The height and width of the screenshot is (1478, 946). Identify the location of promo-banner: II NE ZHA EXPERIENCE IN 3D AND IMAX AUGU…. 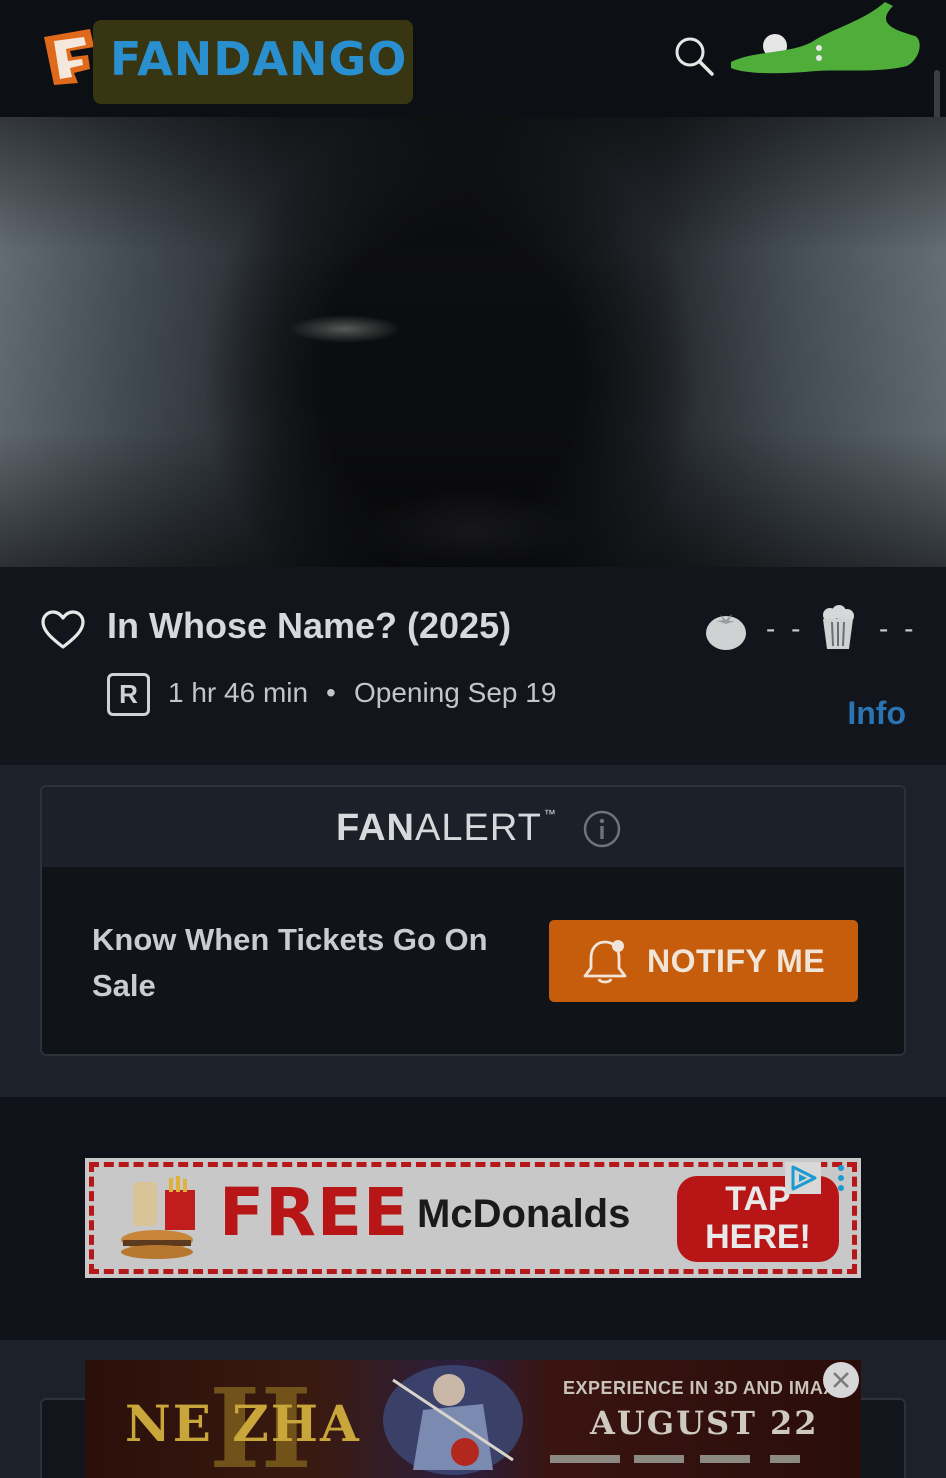
(473, 1419).